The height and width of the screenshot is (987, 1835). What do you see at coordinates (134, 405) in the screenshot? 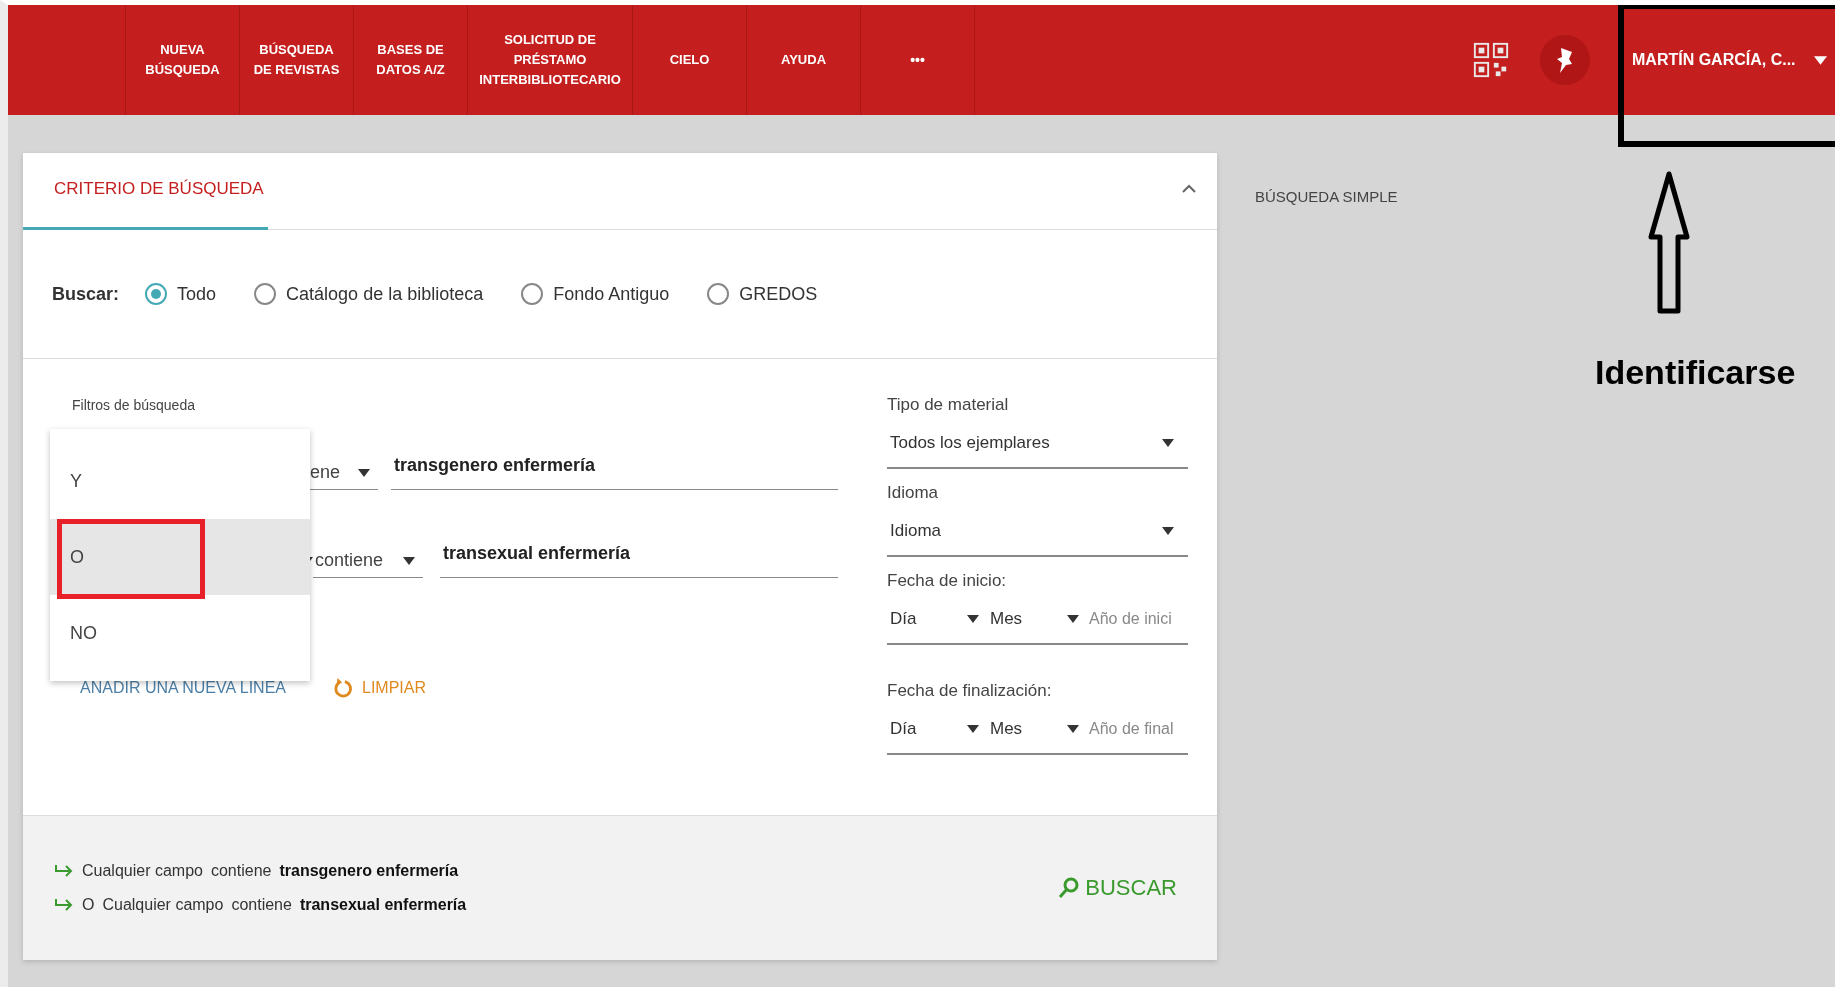
I see `filters-label: Filtros de búsqueda` at bounding box center [134, 405].